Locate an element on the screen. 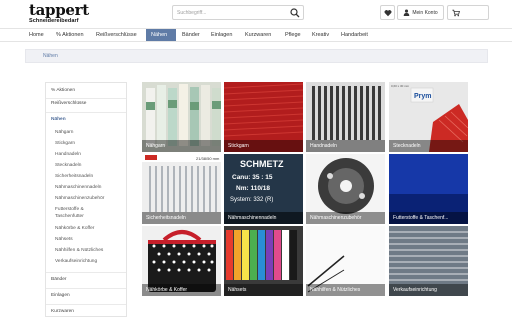 The height and width of the screenshot is (317, 512). pins-size-text: 0,60 x 30 mm is located at coordinates (400, 86).